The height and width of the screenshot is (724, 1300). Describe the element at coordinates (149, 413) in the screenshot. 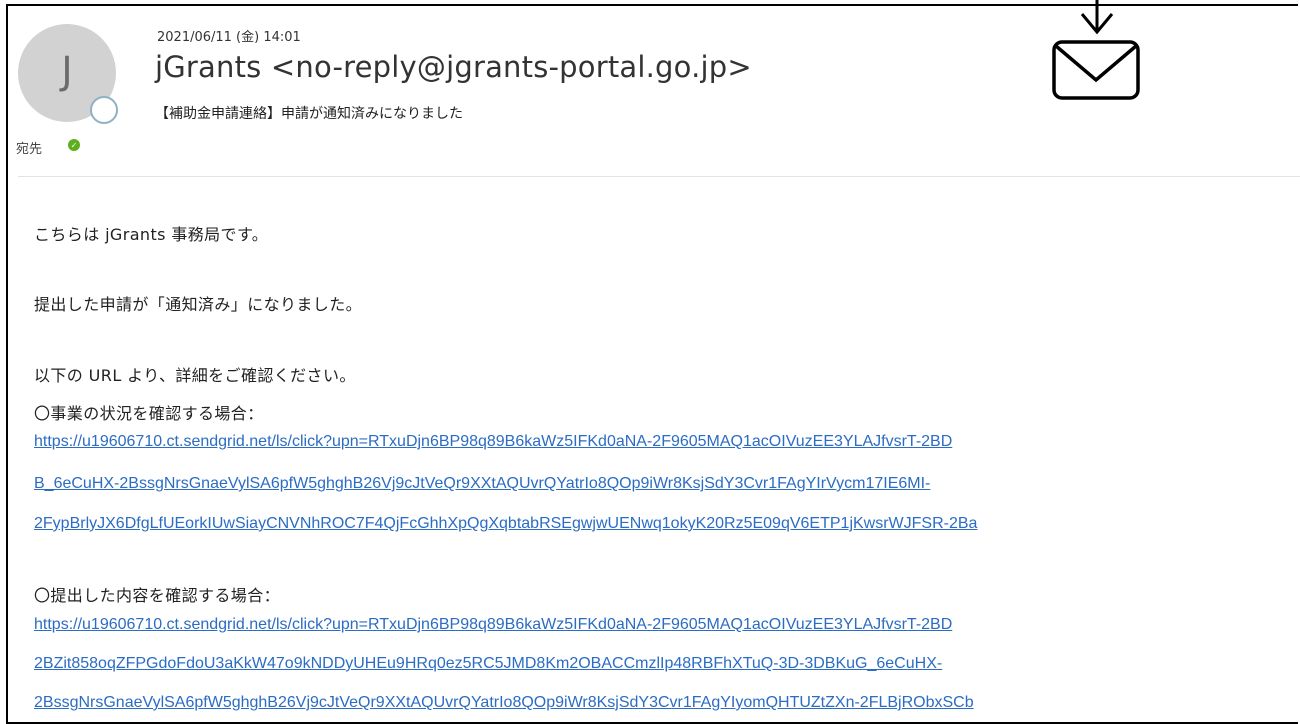

I see `business-status-label: 〇事業の状況を確認する場合：` at that location.